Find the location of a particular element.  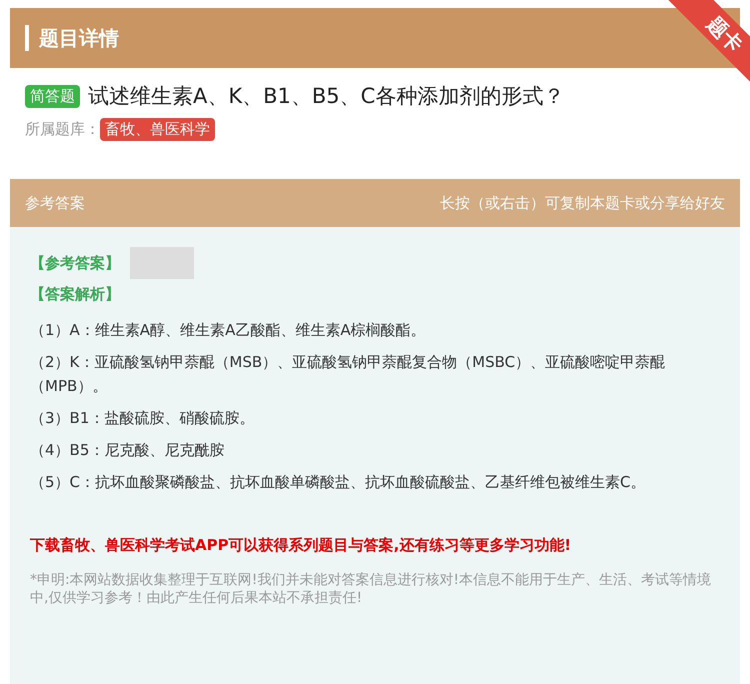

analysis-line: （5）C：抗坏血酸聚磷酸盐、抗坏血酸单磷酸盐、抗坏血酸硫酸盐、乙基纤维包被维生素C。 is located at coordinates (338, 482).